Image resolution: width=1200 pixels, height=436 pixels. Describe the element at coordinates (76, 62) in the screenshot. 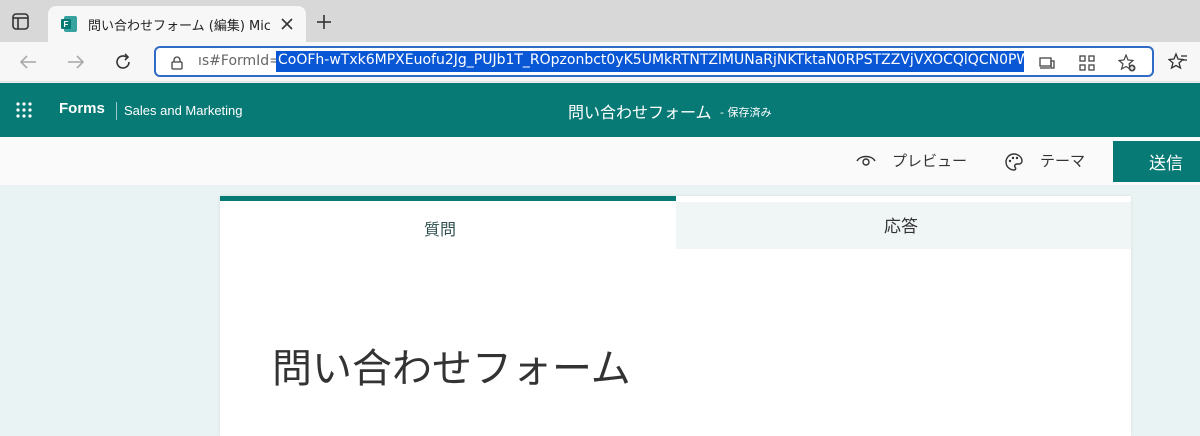

I see `forward-arrow-icon` at that location.